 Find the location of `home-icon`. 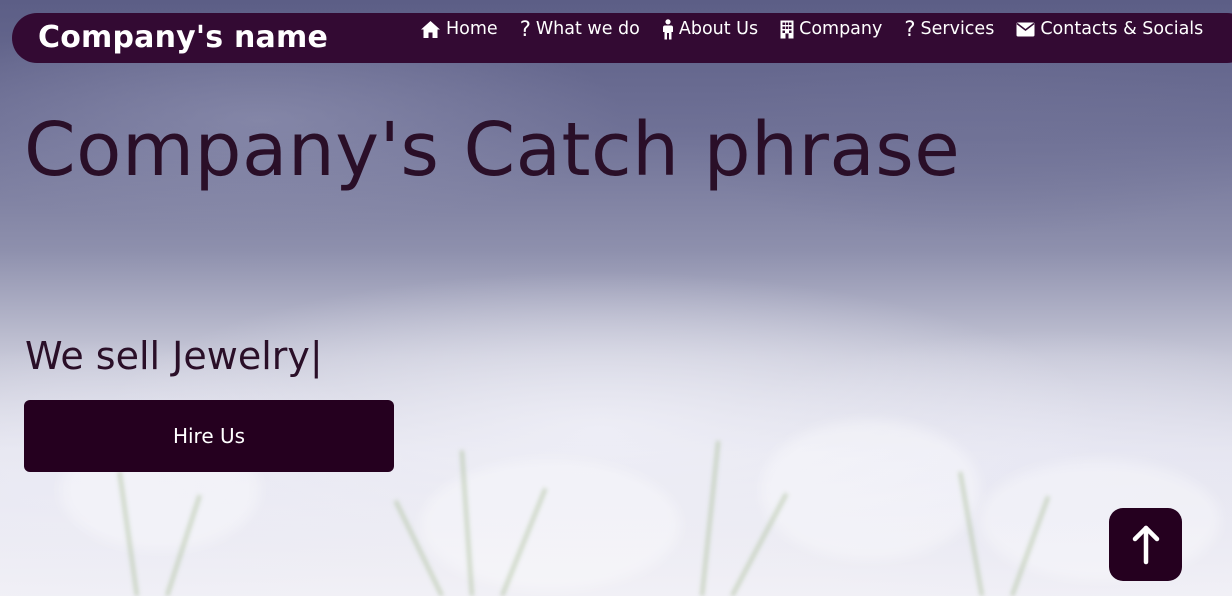

home-icon is located at coordinates (430, 29).